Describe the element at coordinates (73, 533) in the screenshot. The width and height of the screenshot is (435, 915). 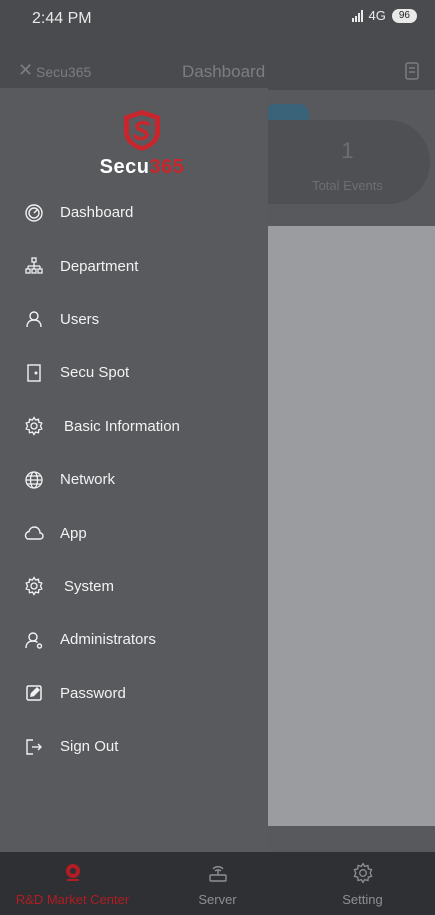
I see `menu-label: App` at that location.